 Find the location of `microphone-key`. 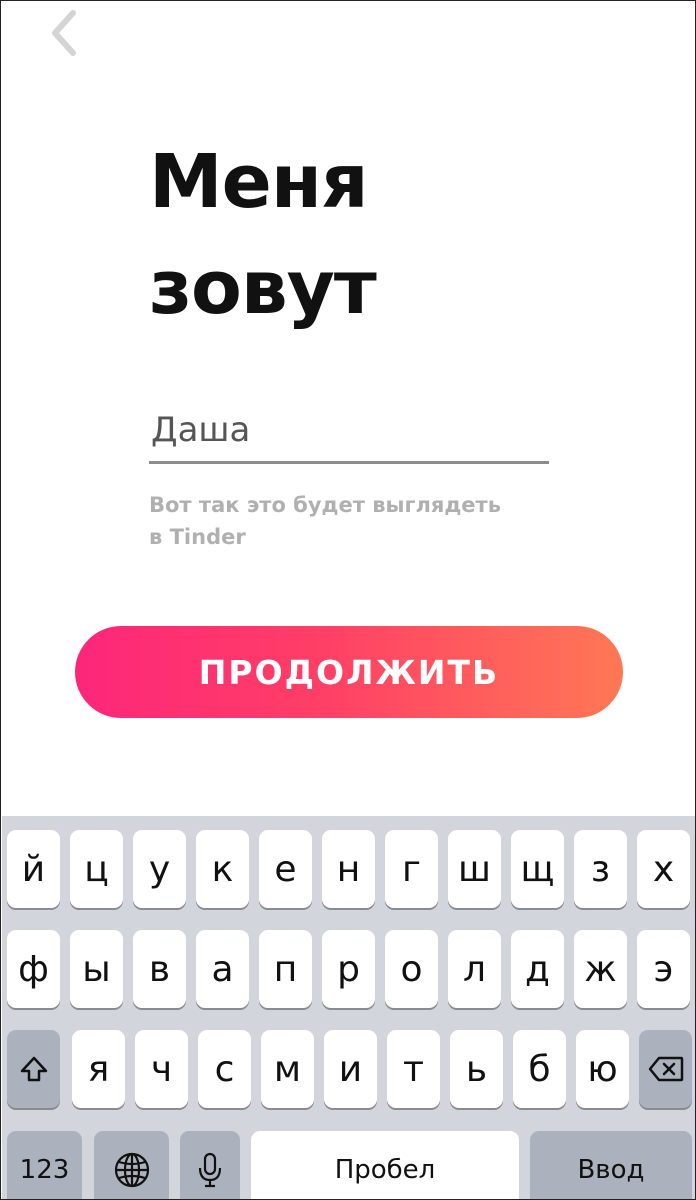

microphone-key is located at coordinates (210, 1165).